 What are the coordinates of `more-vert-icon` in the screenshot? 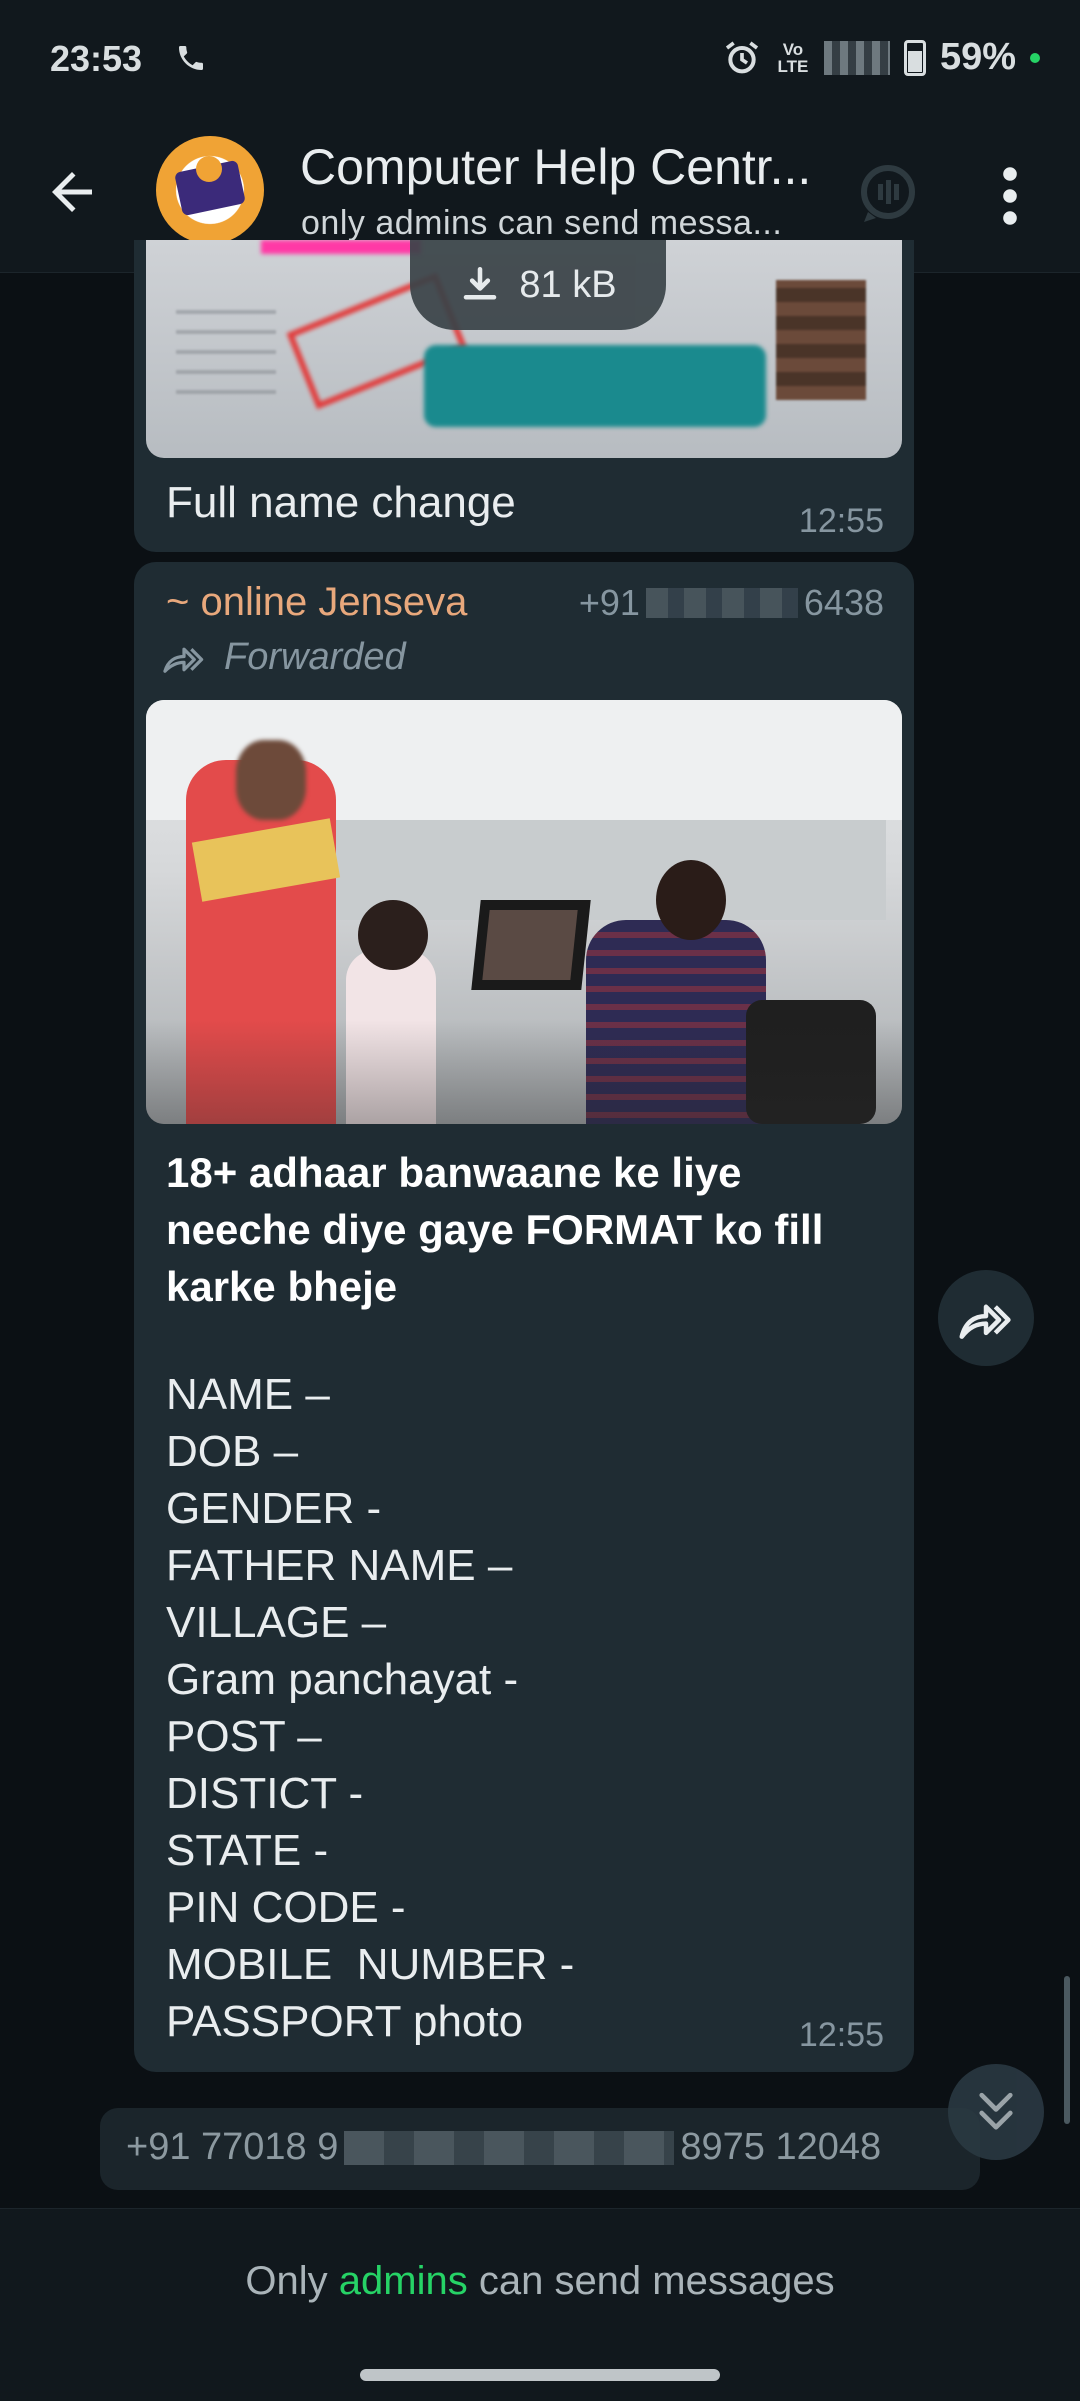 It's located at (1010, 196).